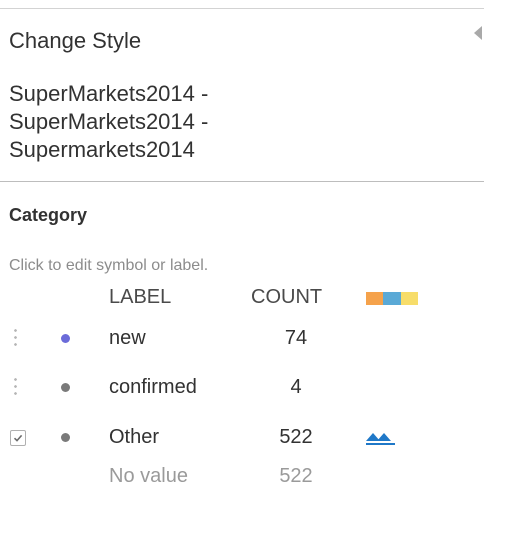 The height and width of the screenshot is (556, 514). What do you see at coordinates (109, 265) in the screenshot?
I see `edit-hint-text: Click to edit symbol or label.` at bounding box center [109, 265].